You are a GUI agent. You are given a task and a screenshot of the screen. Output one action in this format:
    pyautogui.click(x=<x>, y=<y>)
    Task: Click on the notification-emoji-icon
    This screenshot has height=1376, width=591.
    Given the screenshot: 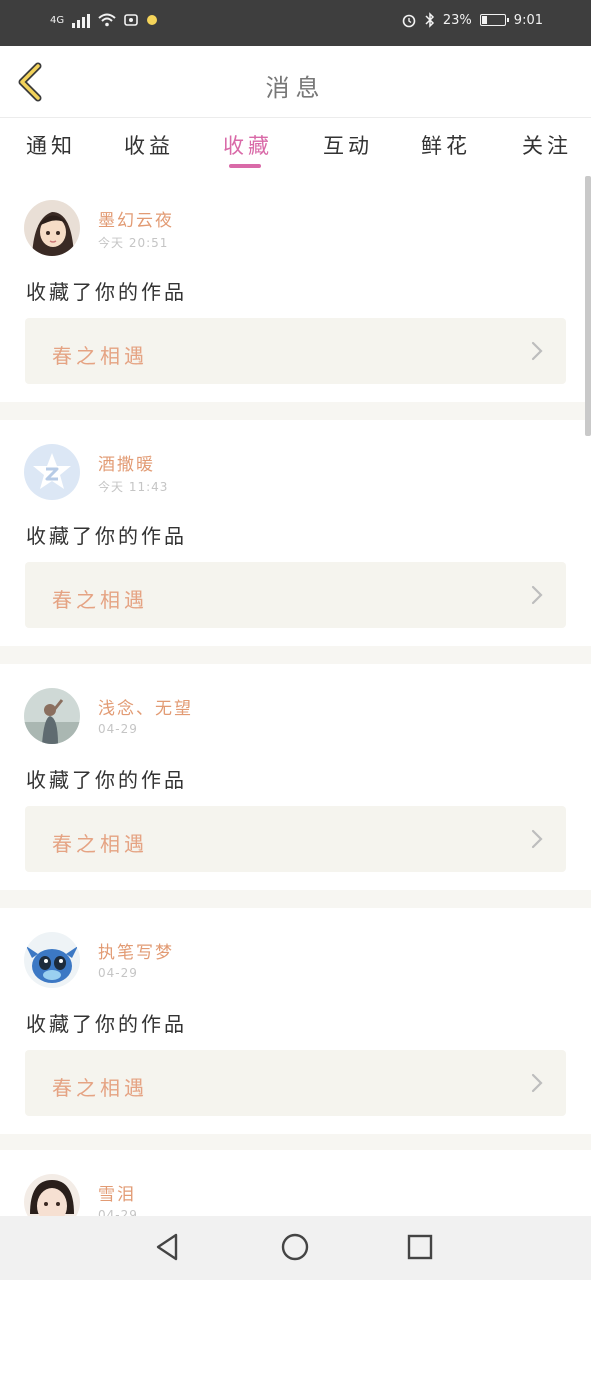 What is the action you would take?
    pyautogui.click(x=152, y=20)
    